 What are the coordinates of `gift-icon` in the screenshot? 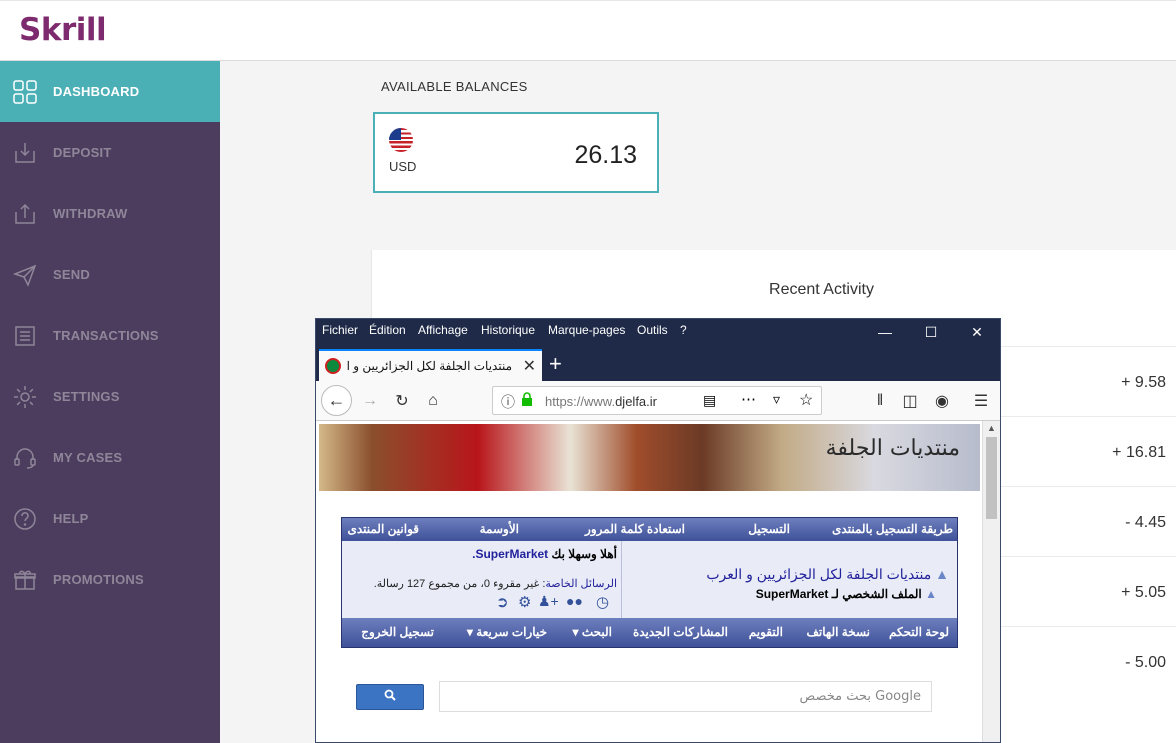 It's located at (25, 580).